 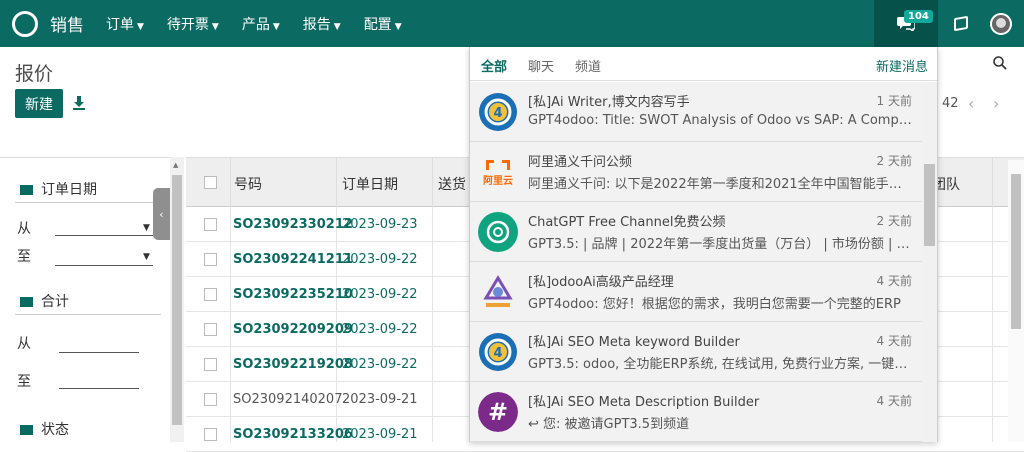 I want to click on scroll-up-icon: ▲, so click(x=175, y=165).